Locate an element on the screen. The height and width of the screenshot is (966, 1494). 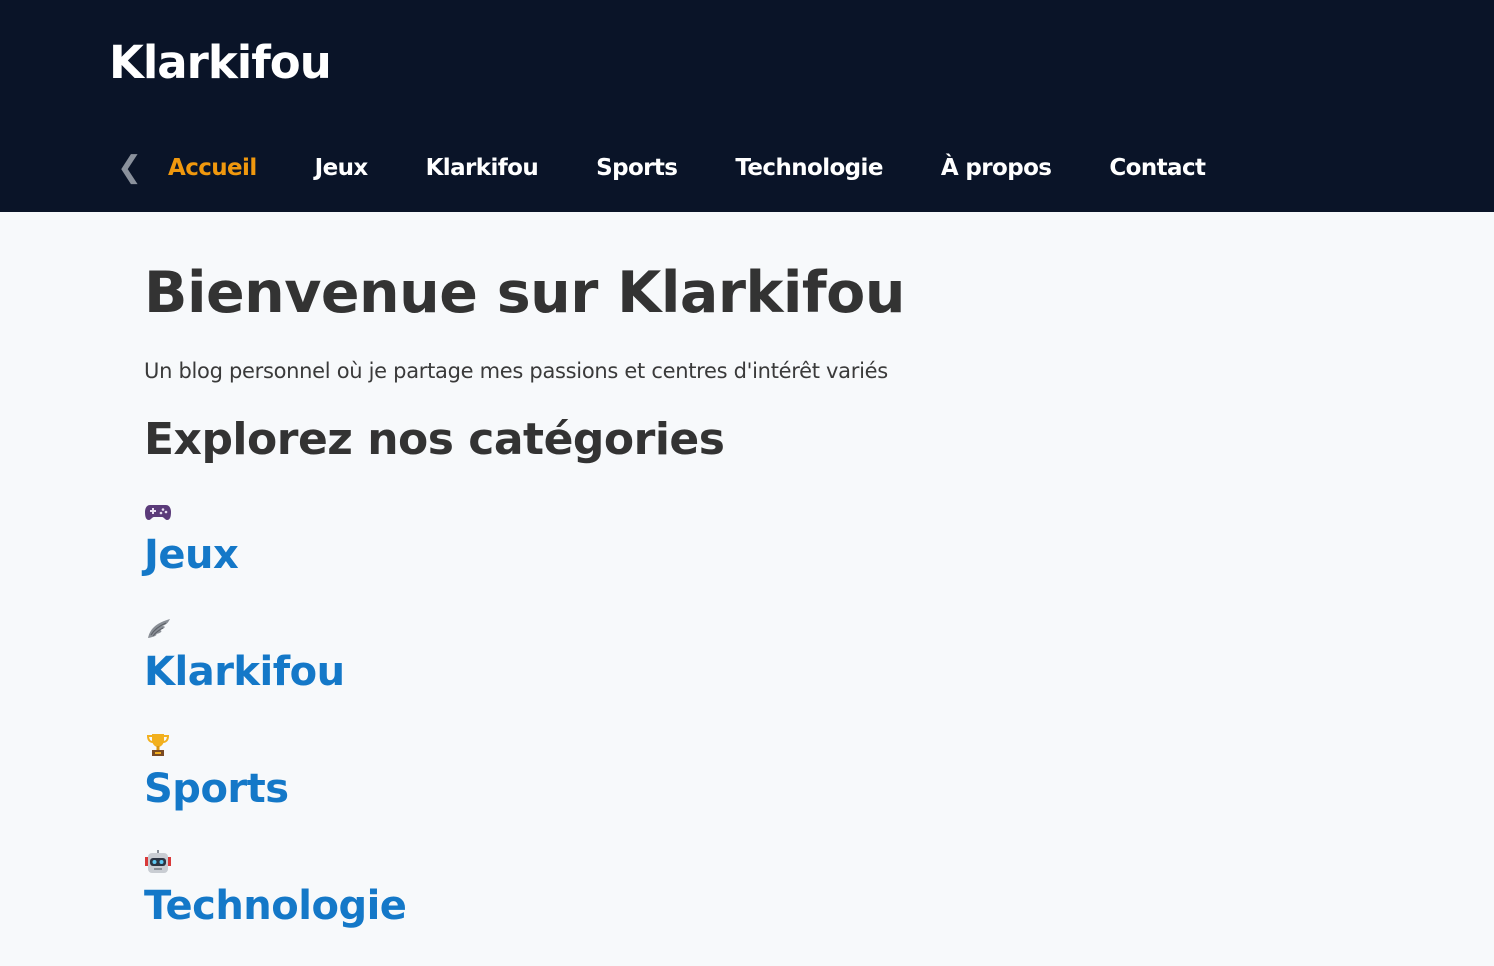
site-logo: Klarkifou is located at coordinates (220, 62).